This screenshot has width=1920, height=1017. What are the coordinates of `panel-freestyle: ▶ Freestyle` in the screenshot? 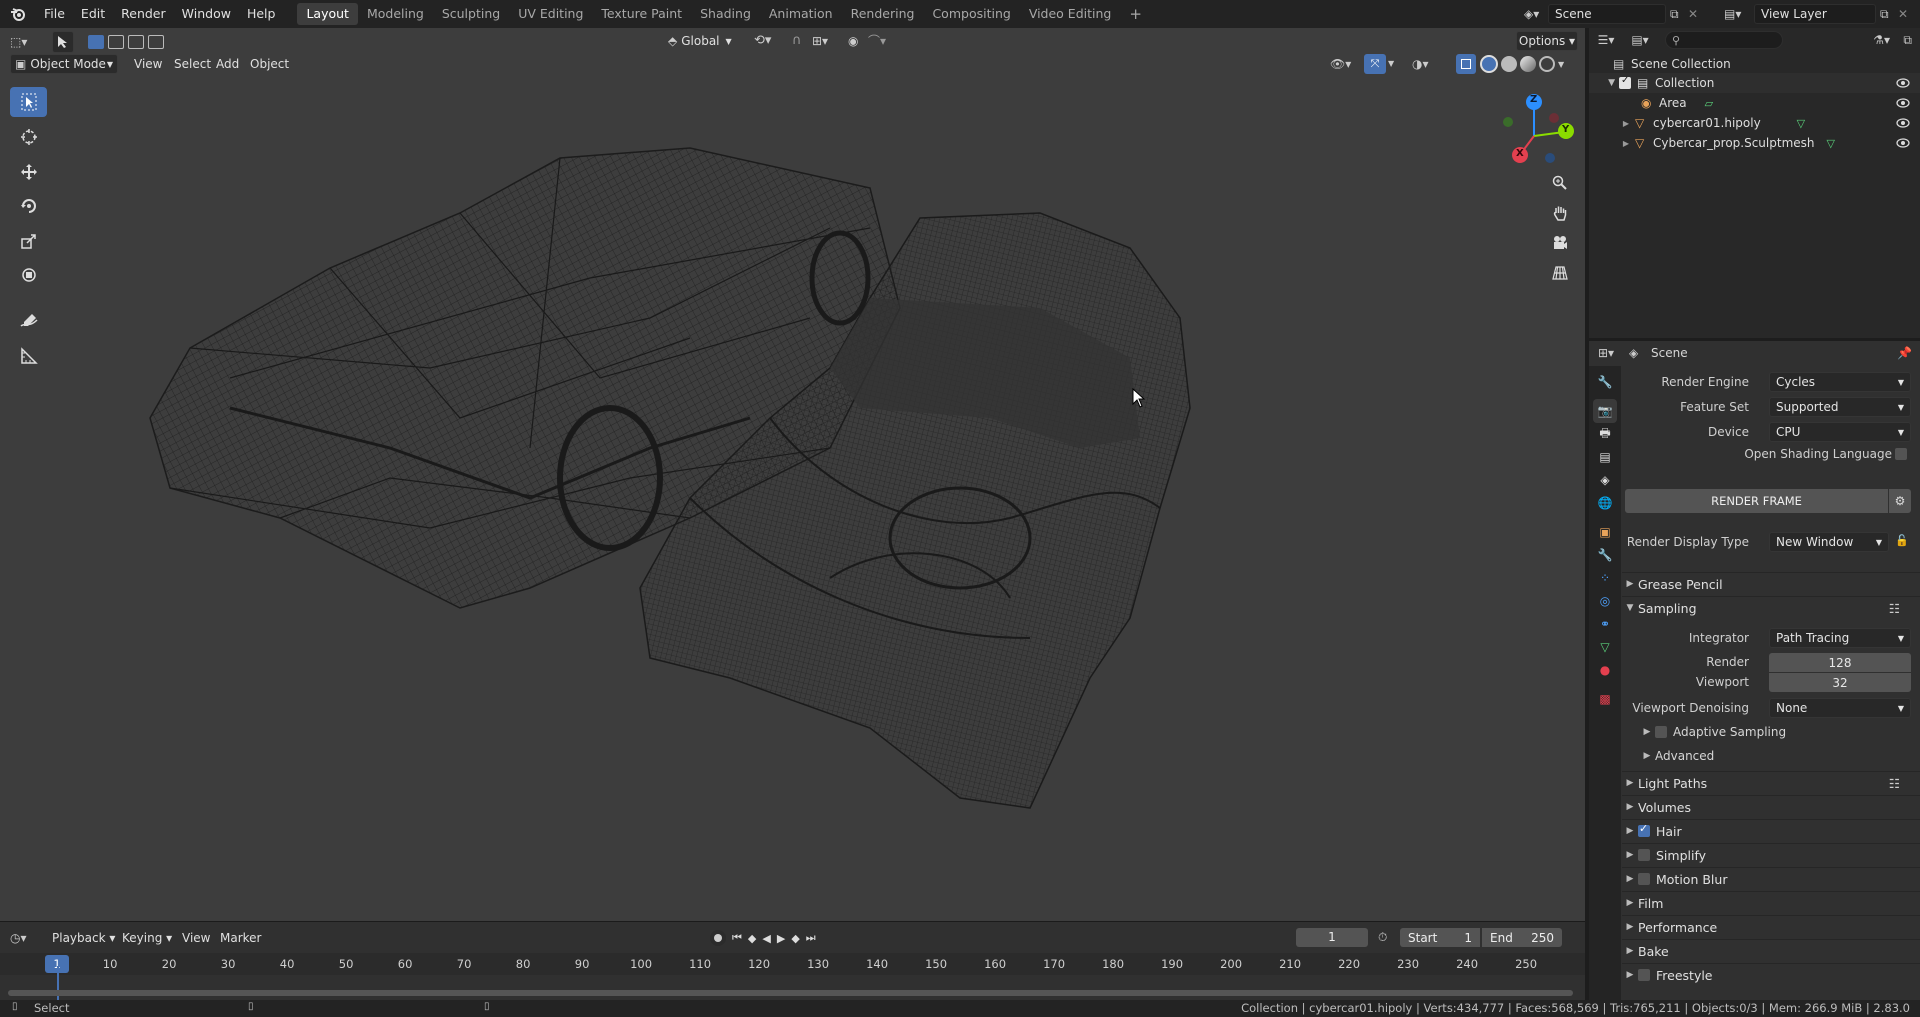 It's located at (1771, 974).